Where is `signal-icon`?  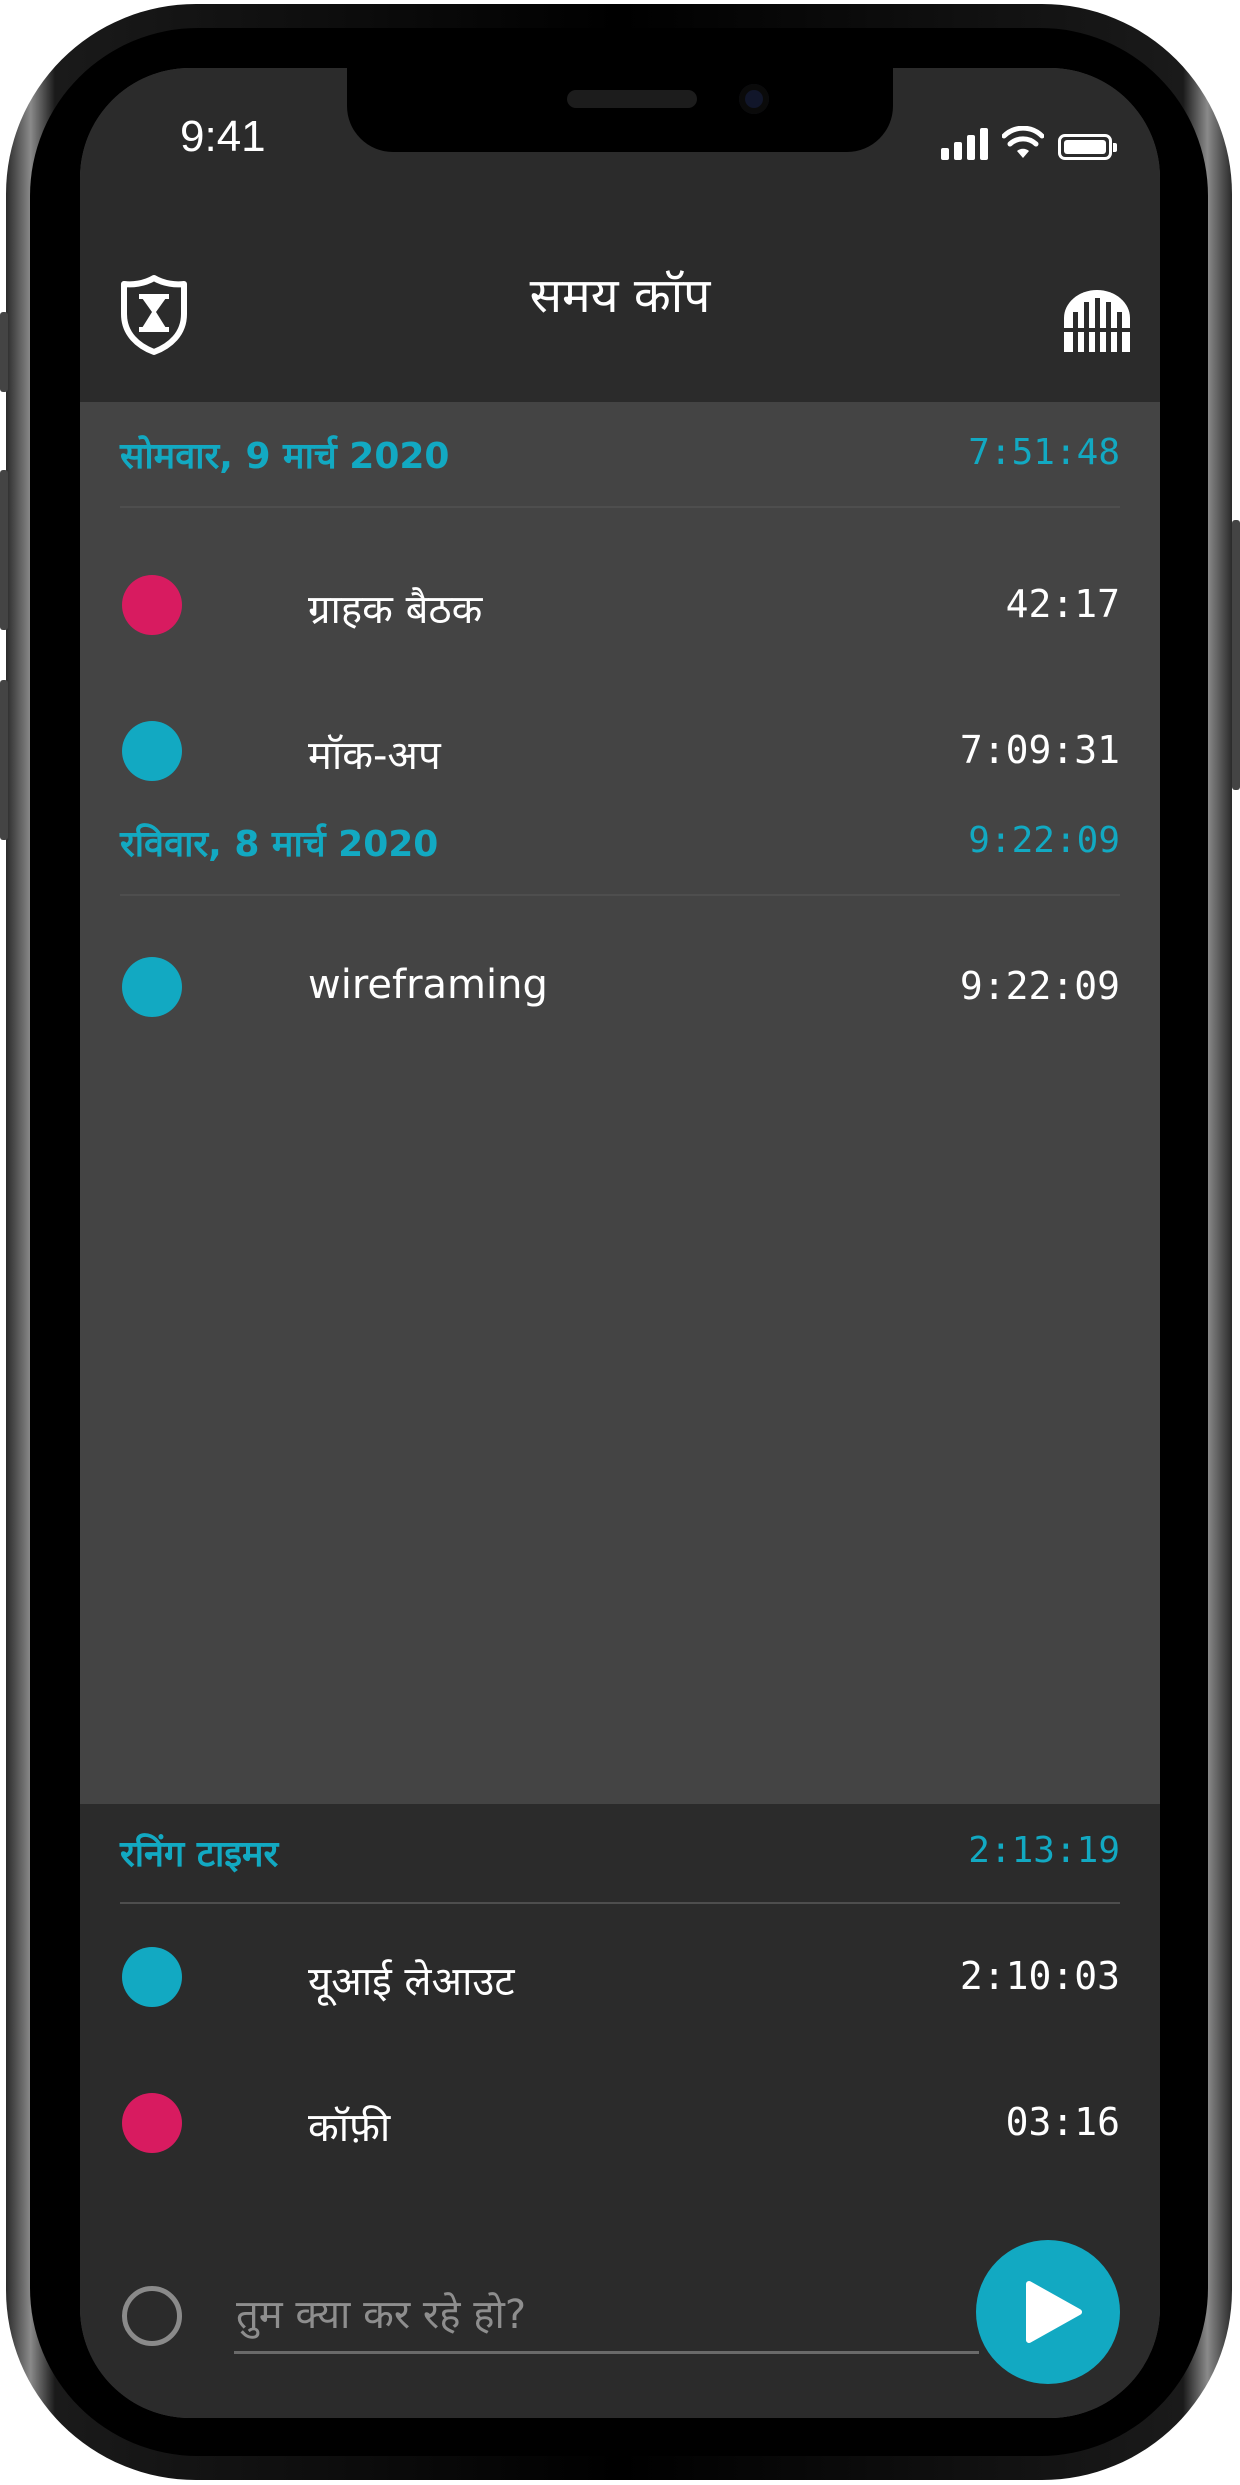
signal-icon is located at coordinates (964, 143).